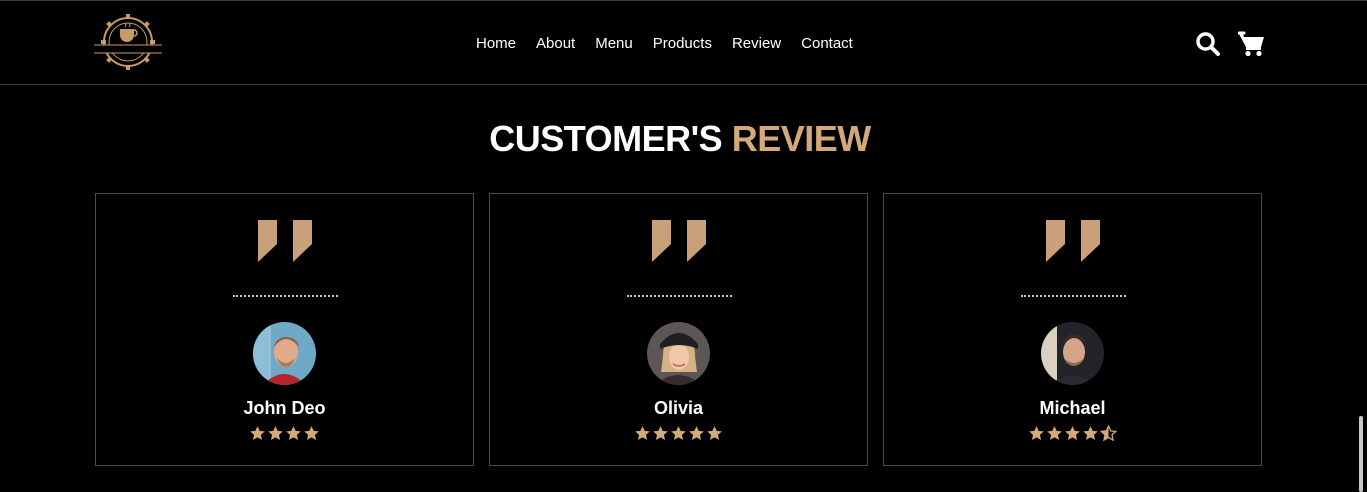  I want to click on nav-products: Products, so click(682, 44).